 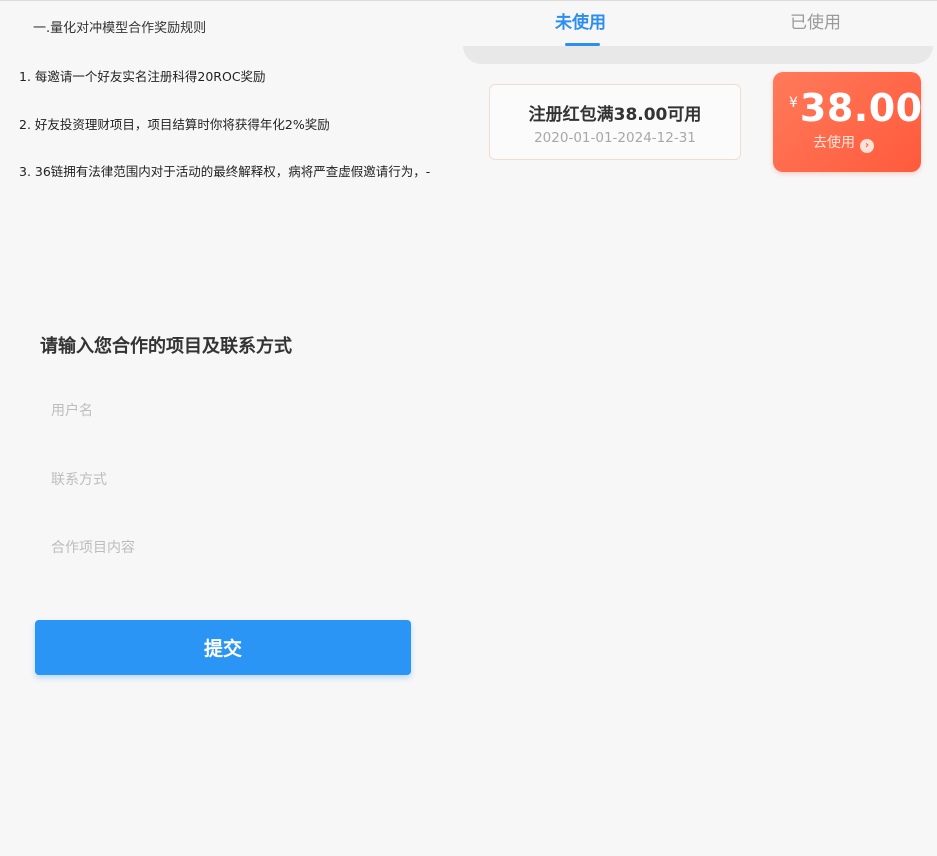 What do you see at coordinates (698, 55) in the screenshot?
I see `tab-bar-bottom` at bounding box center [698, 55].